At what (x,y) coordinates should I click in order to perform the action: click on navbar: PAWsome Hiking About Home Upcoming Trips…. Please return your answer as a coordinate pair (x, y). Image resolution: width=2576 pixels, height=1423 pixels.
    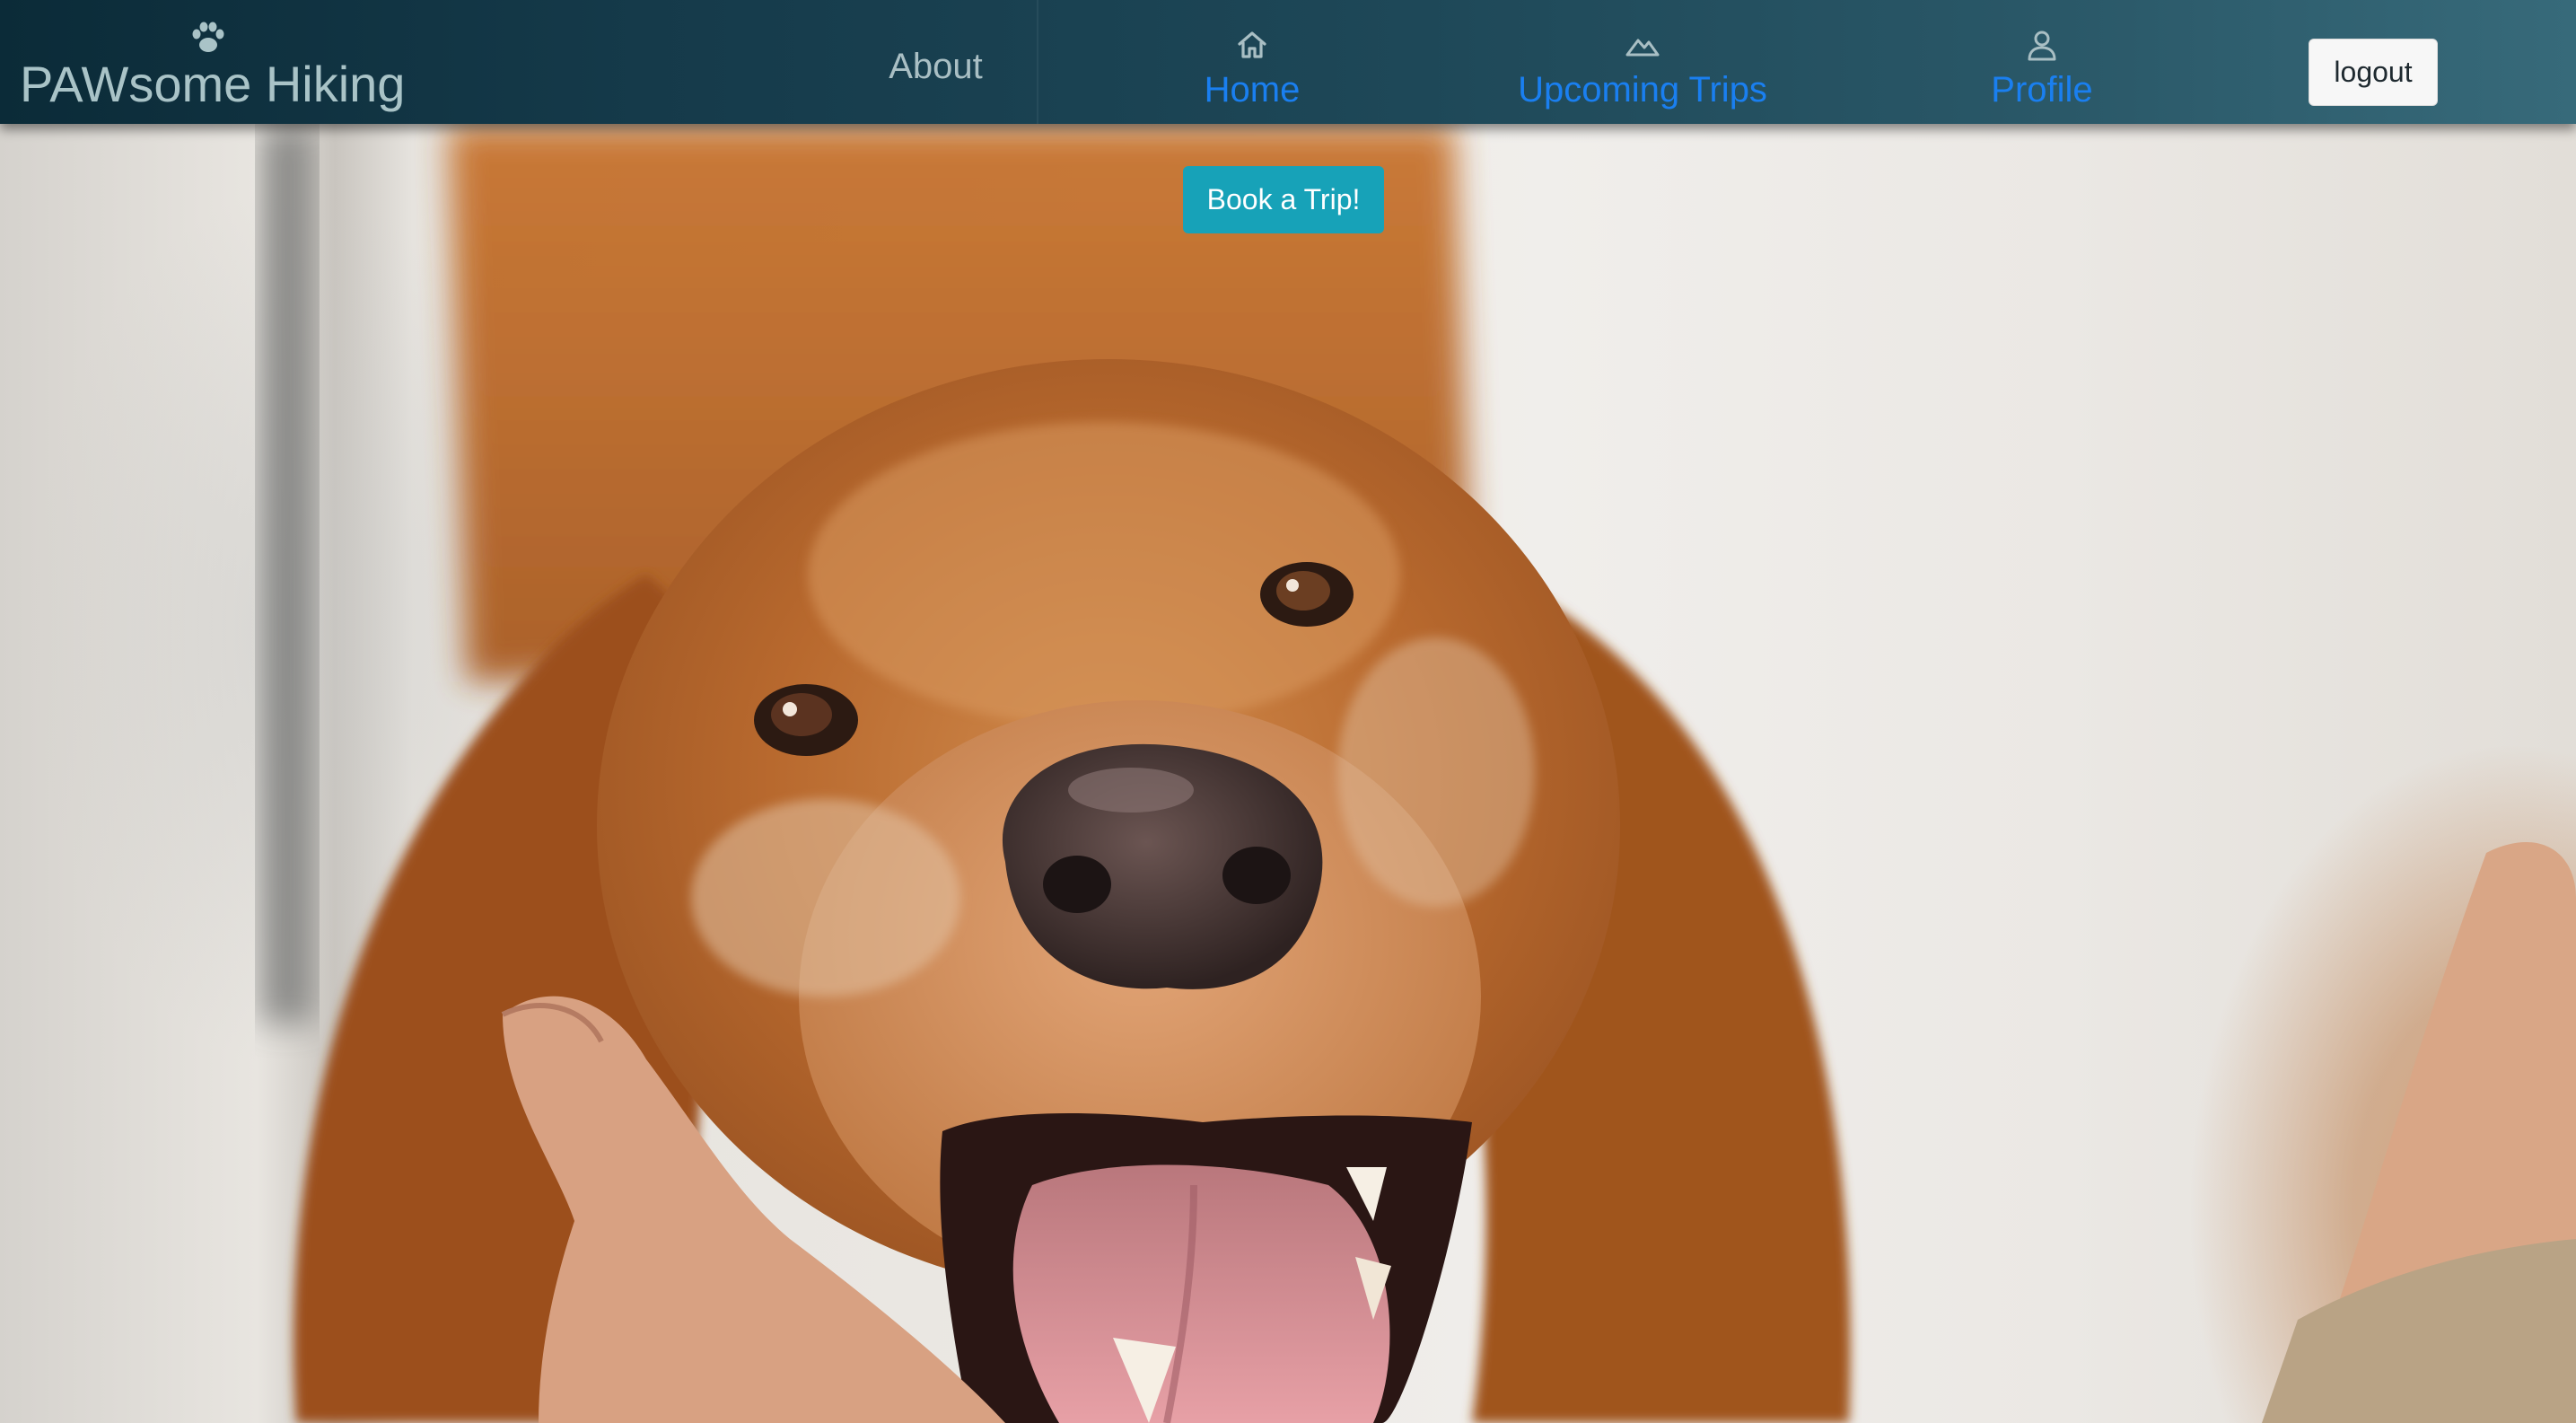
    Looking at the image, I should click on (1288, 62).